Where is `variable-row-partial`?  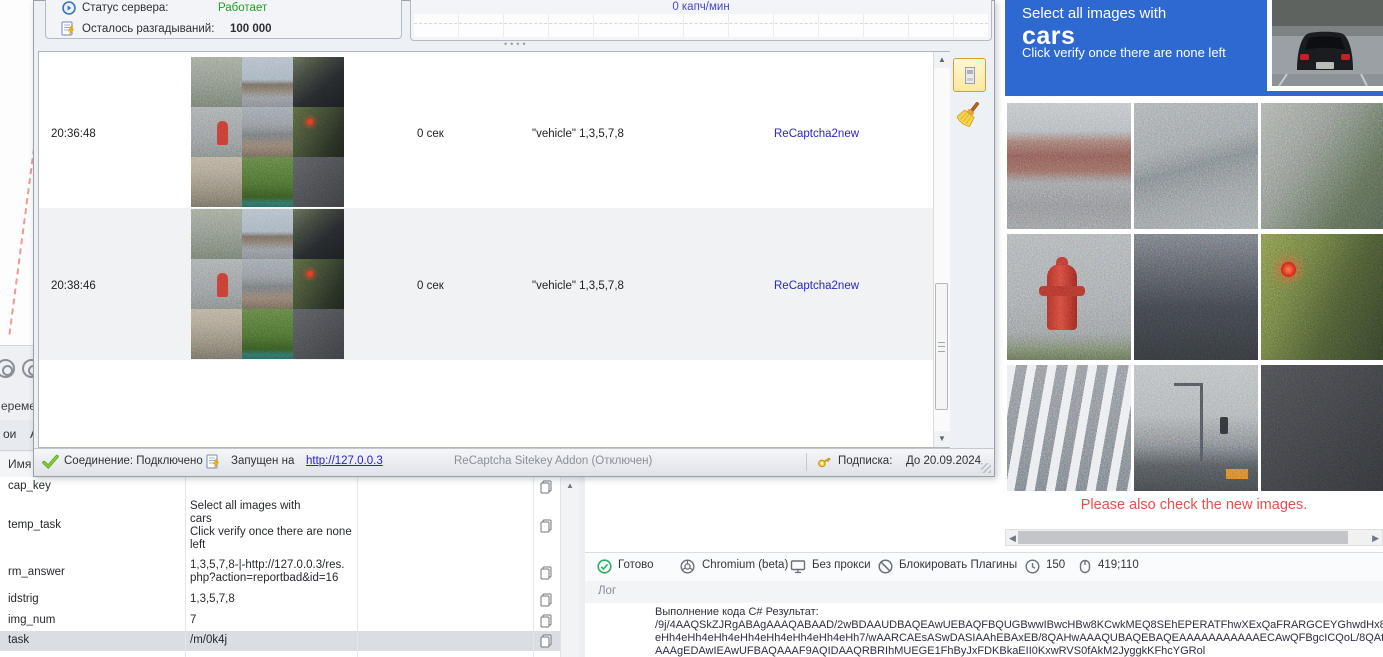 variable-row-partial is located at coordinates (280, 654).